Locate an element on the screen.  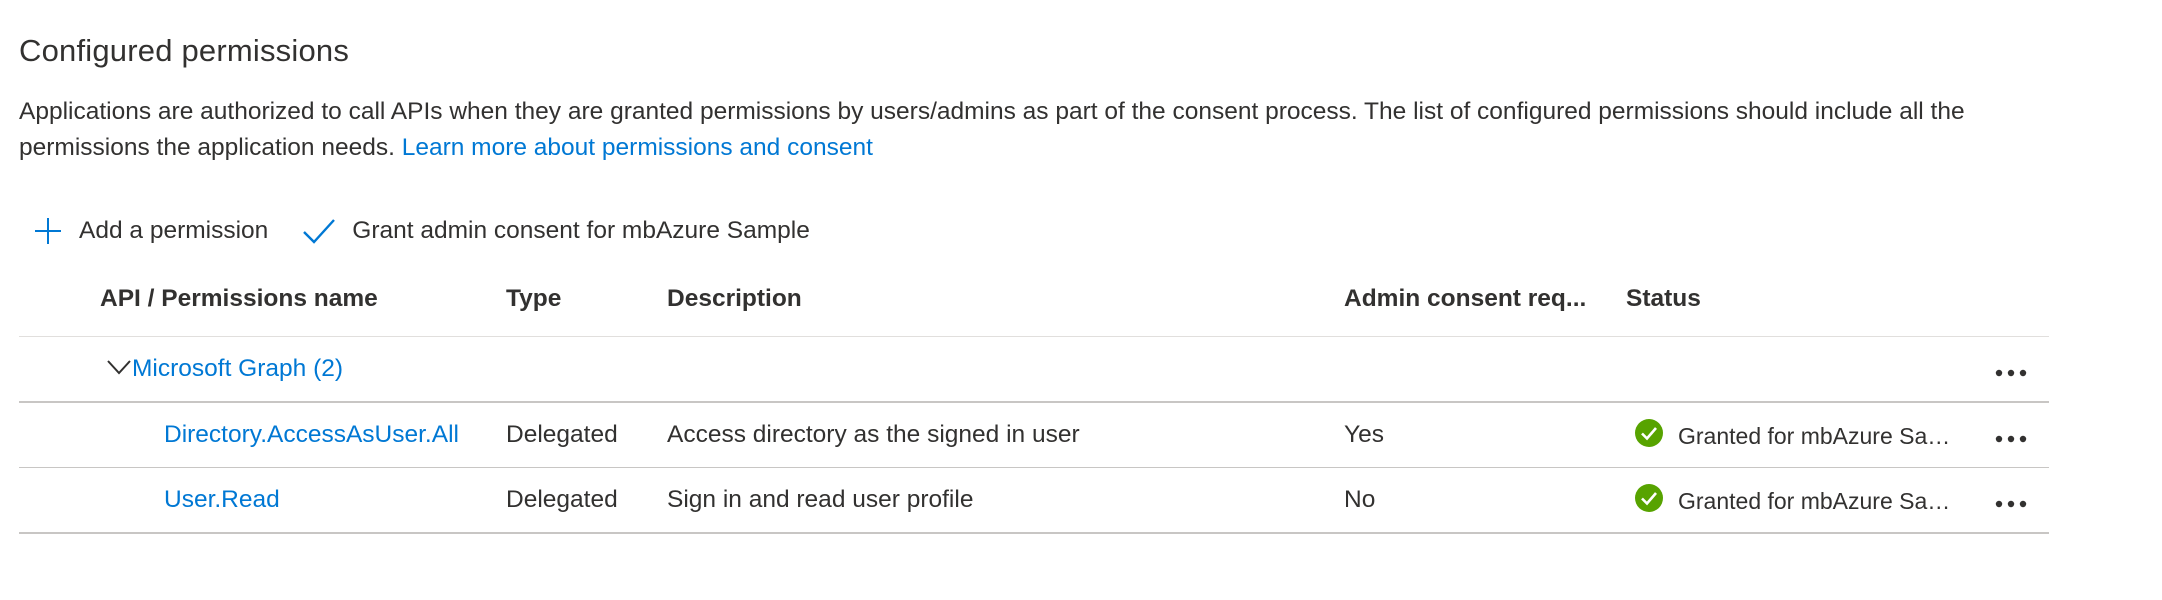
group-link-microsoft-graph: Microsoft Graph (2) is located at coordinates (237, 369).